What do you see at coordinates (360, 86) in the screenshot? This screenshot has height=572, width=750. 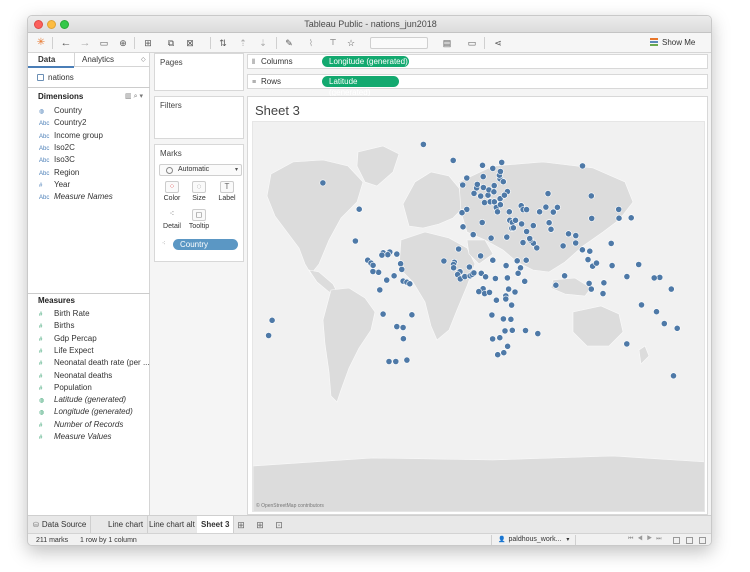 I see `rows-pill-latitude: Latitude (generated)` at bounding box center [360, 86].